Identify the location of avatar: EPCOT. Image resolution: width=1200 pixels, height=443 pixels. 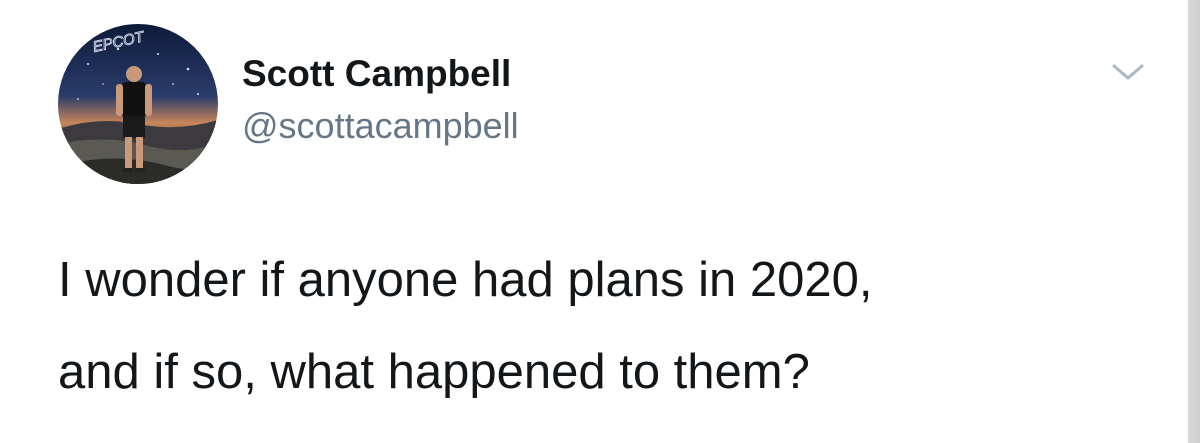
(138, 104).